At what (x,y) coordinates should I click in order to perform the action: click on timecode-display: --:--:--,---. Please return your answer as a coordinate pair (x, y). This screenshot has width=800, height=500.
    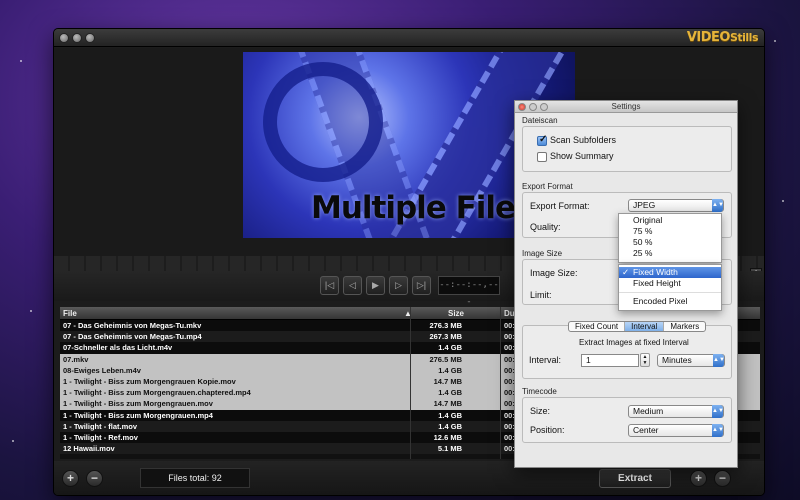
    Looking at the image, I should click on (469, 291).